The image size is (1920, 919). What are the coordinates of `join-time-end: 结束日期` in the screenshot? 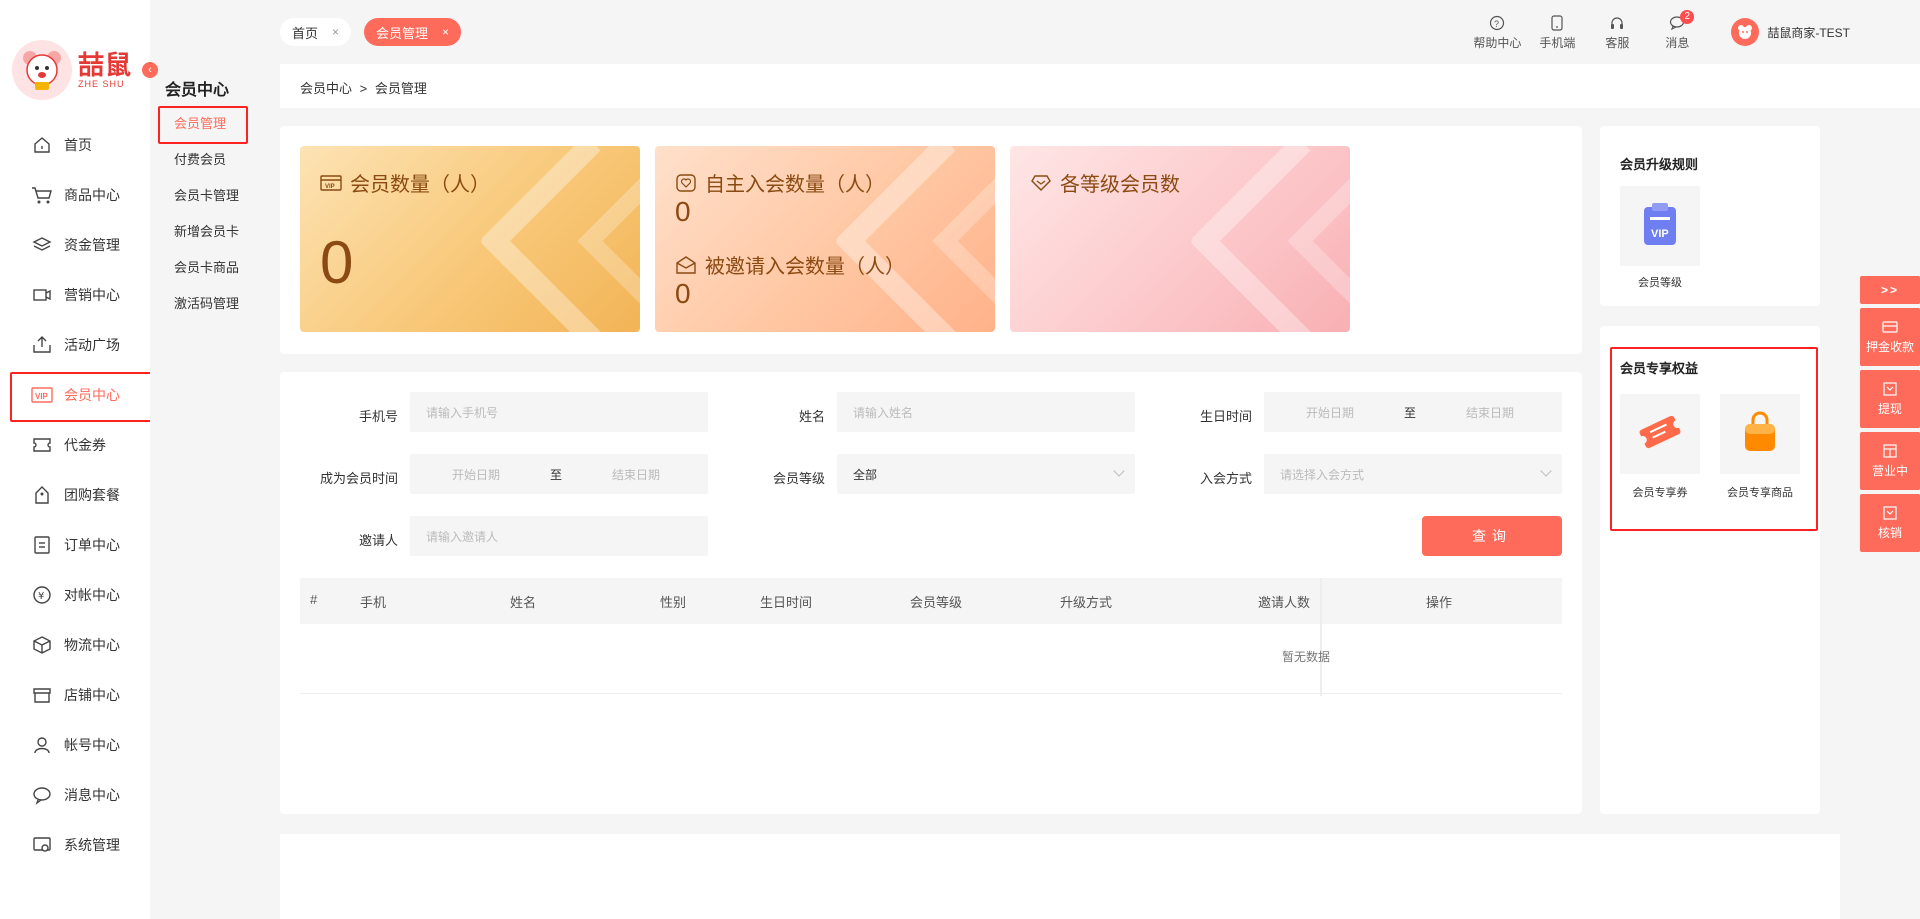 It's located at (636, 474).